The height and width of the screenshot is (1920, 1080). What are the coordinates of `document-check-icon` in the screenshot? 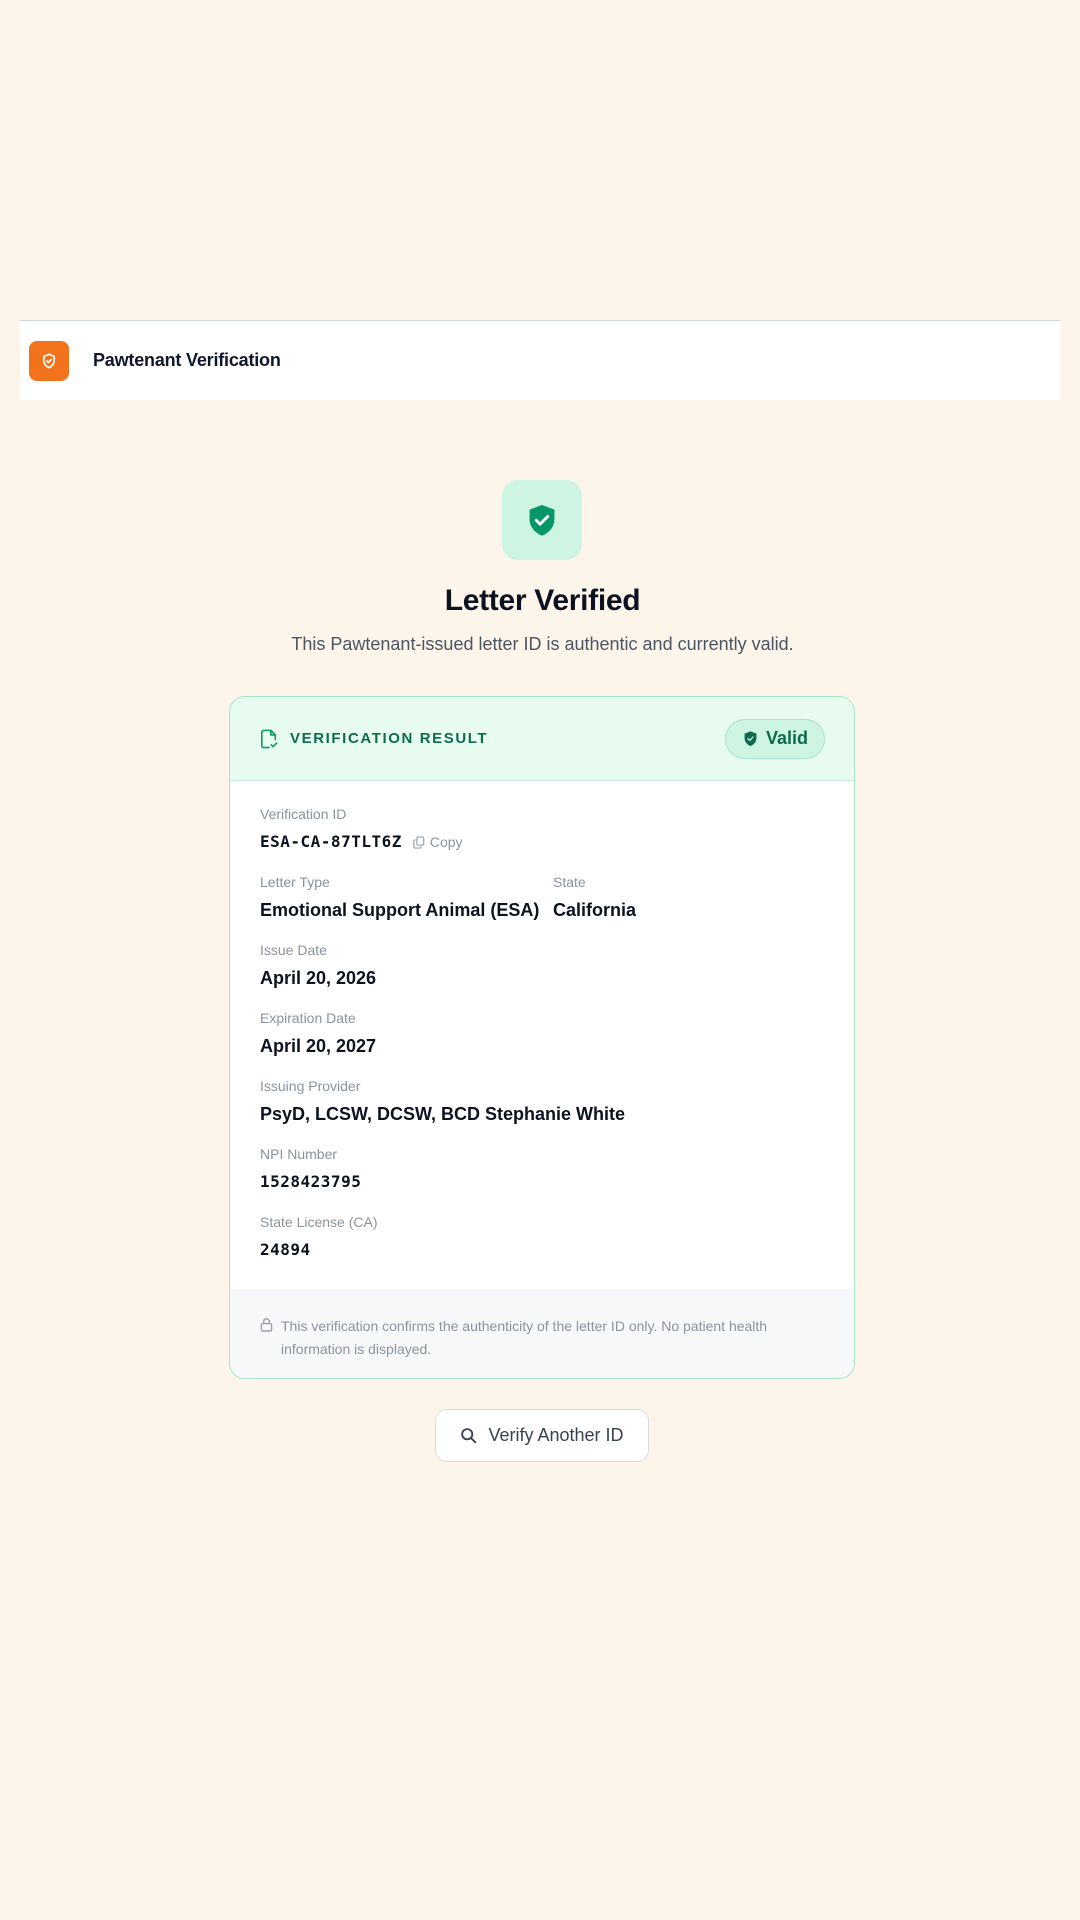 It's located at (269, 738).